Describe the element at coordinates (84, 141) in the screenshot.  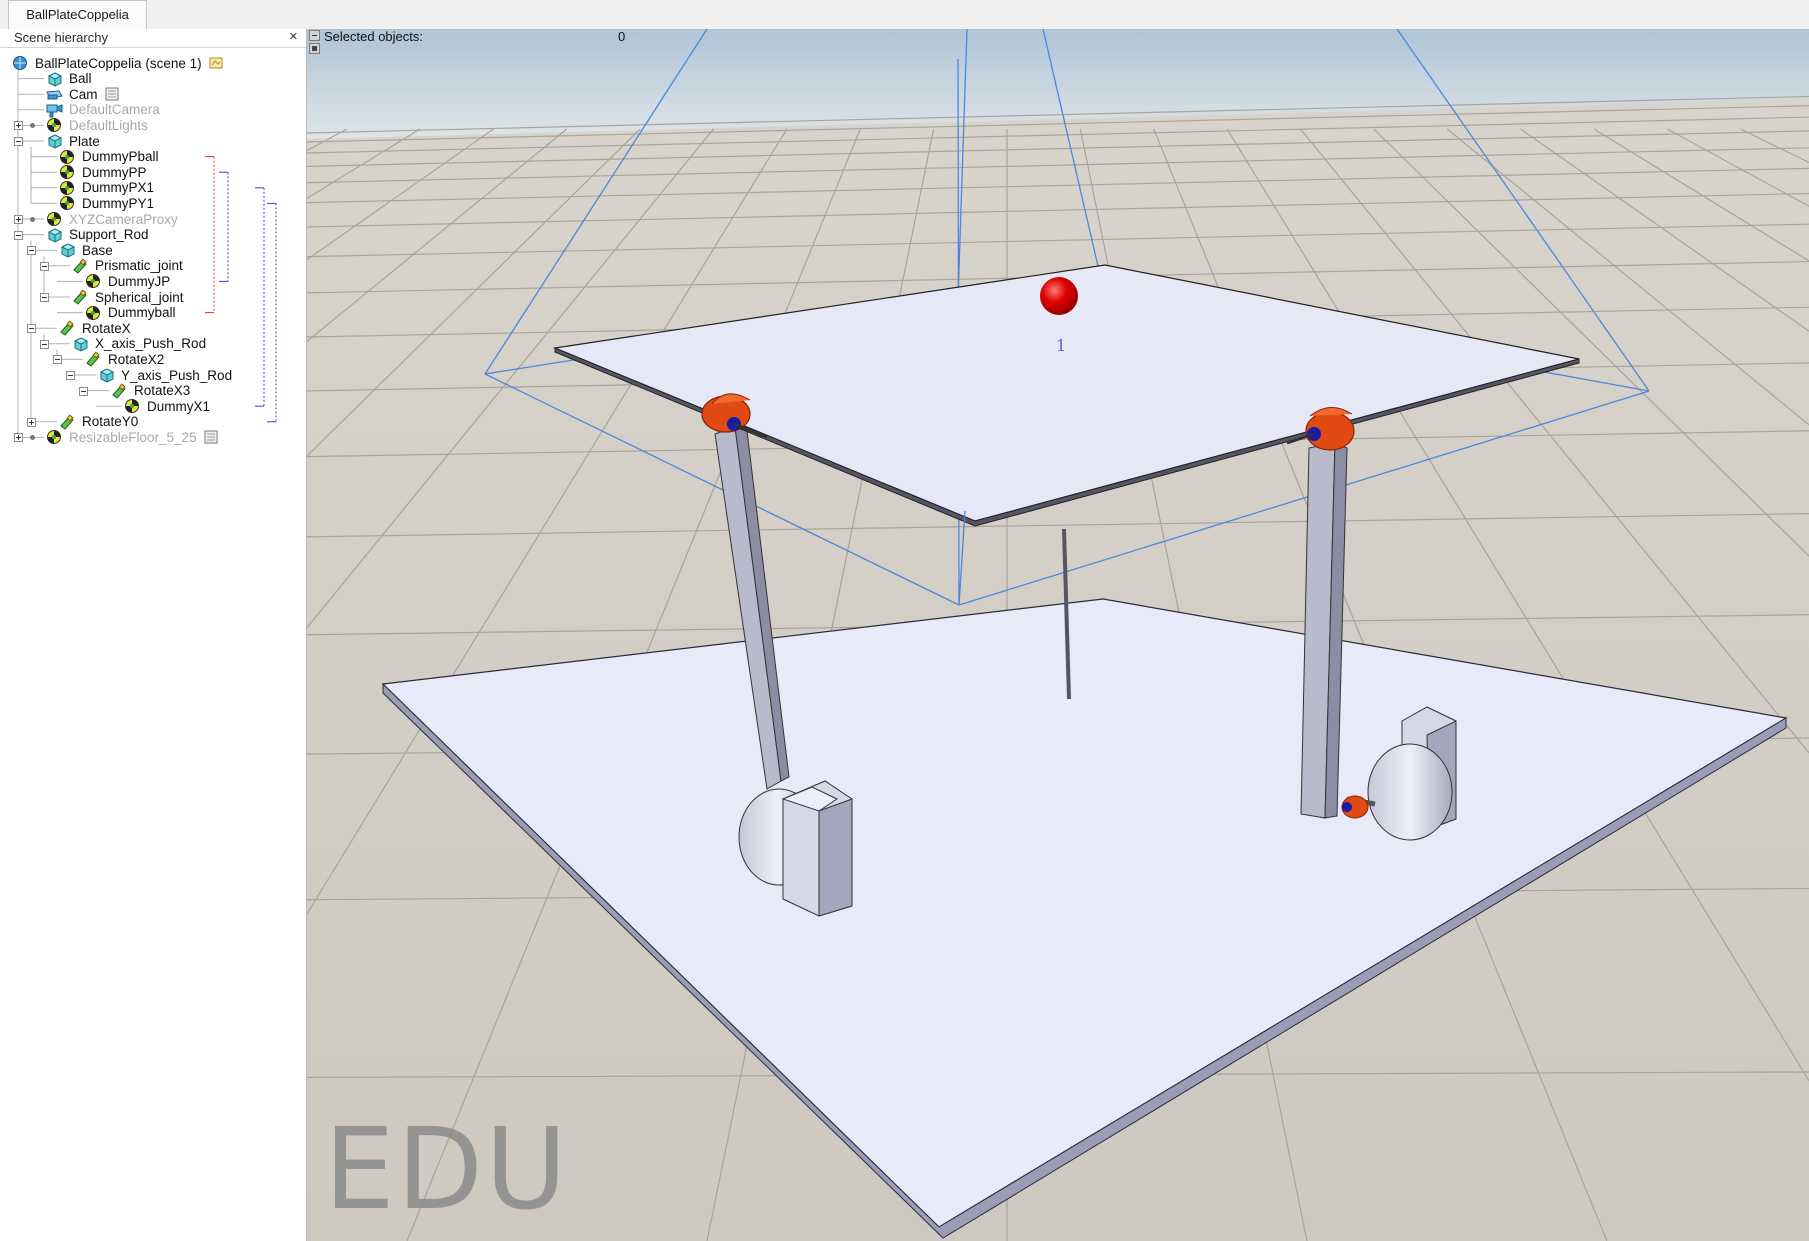
I see `hierarchy-item-label: Plate` at that location.